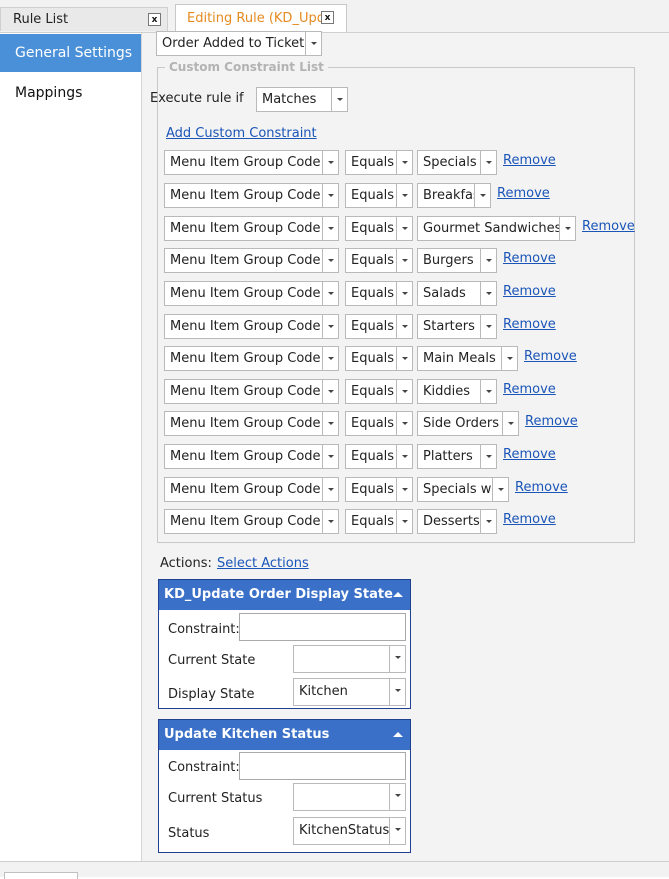  What do you see at coordinates (463, 489) in the screenshot?
I see `constraint-value-select: Specials w` at bounding box center [463, 489].